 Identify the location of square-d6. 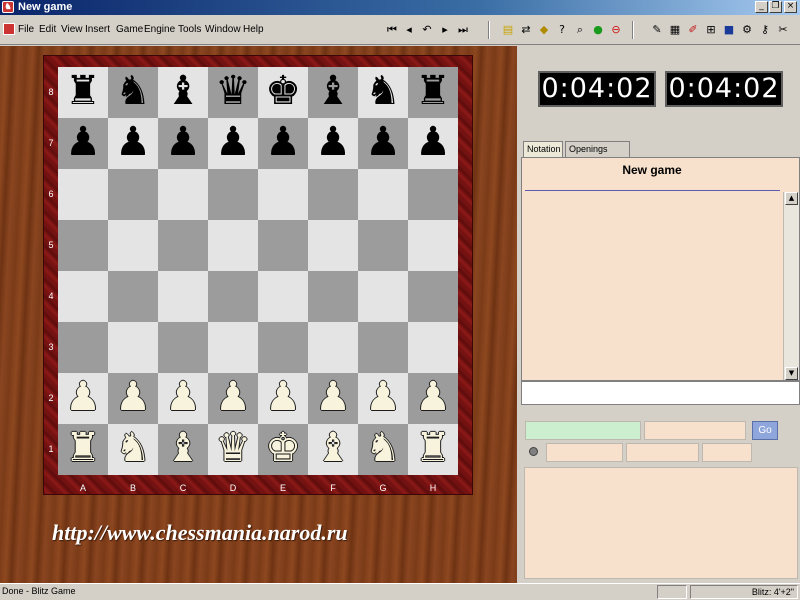
(233, 194).